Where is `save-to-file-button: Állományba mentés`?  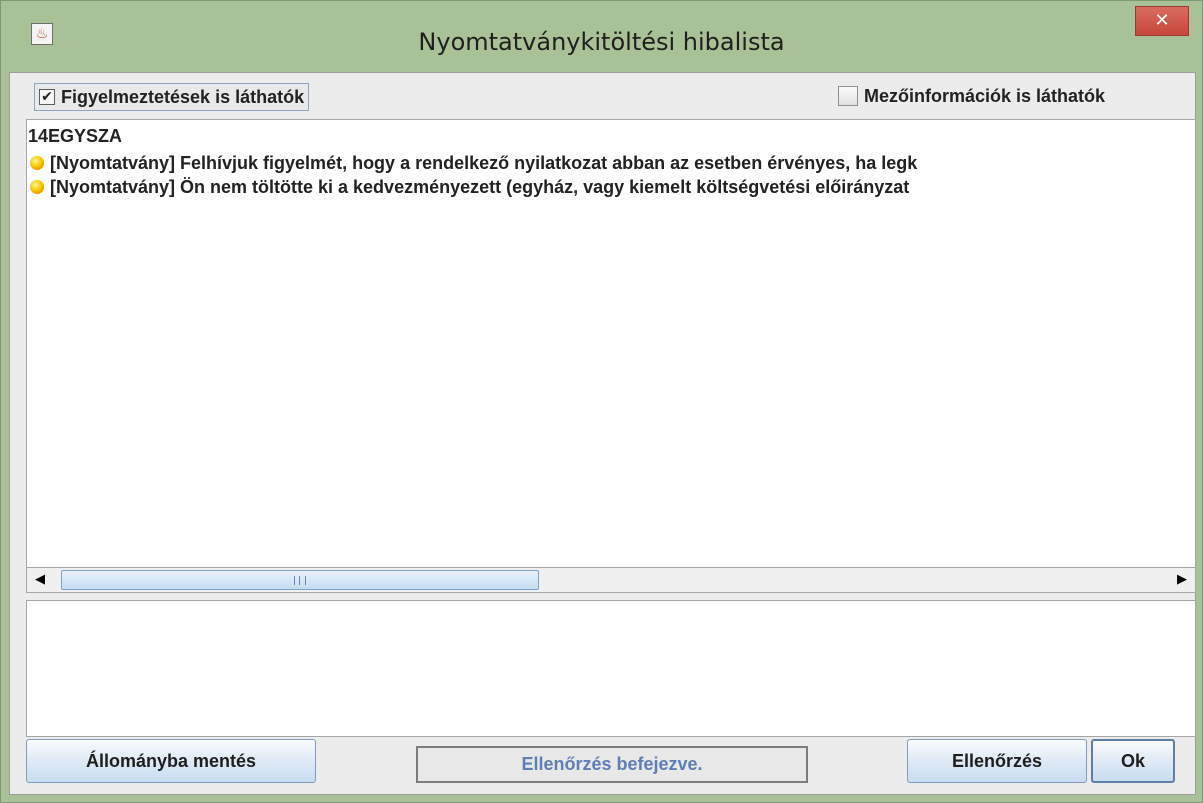
save-to-file-button: Állományba mentés is located at coordinates (171, 761).